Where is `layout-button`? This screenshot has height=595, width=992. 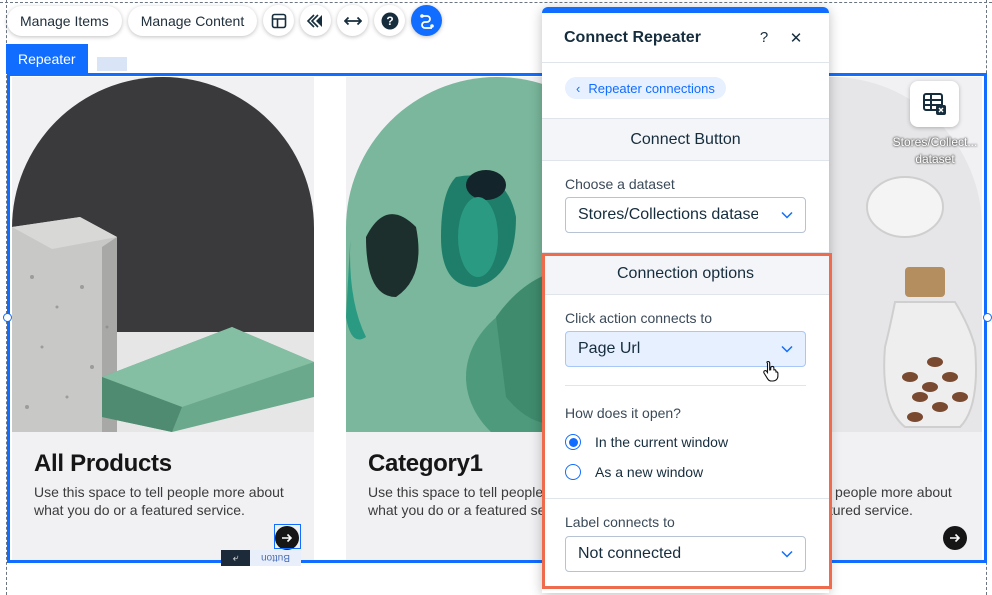 layout-button is located at coordinates (279, 20).